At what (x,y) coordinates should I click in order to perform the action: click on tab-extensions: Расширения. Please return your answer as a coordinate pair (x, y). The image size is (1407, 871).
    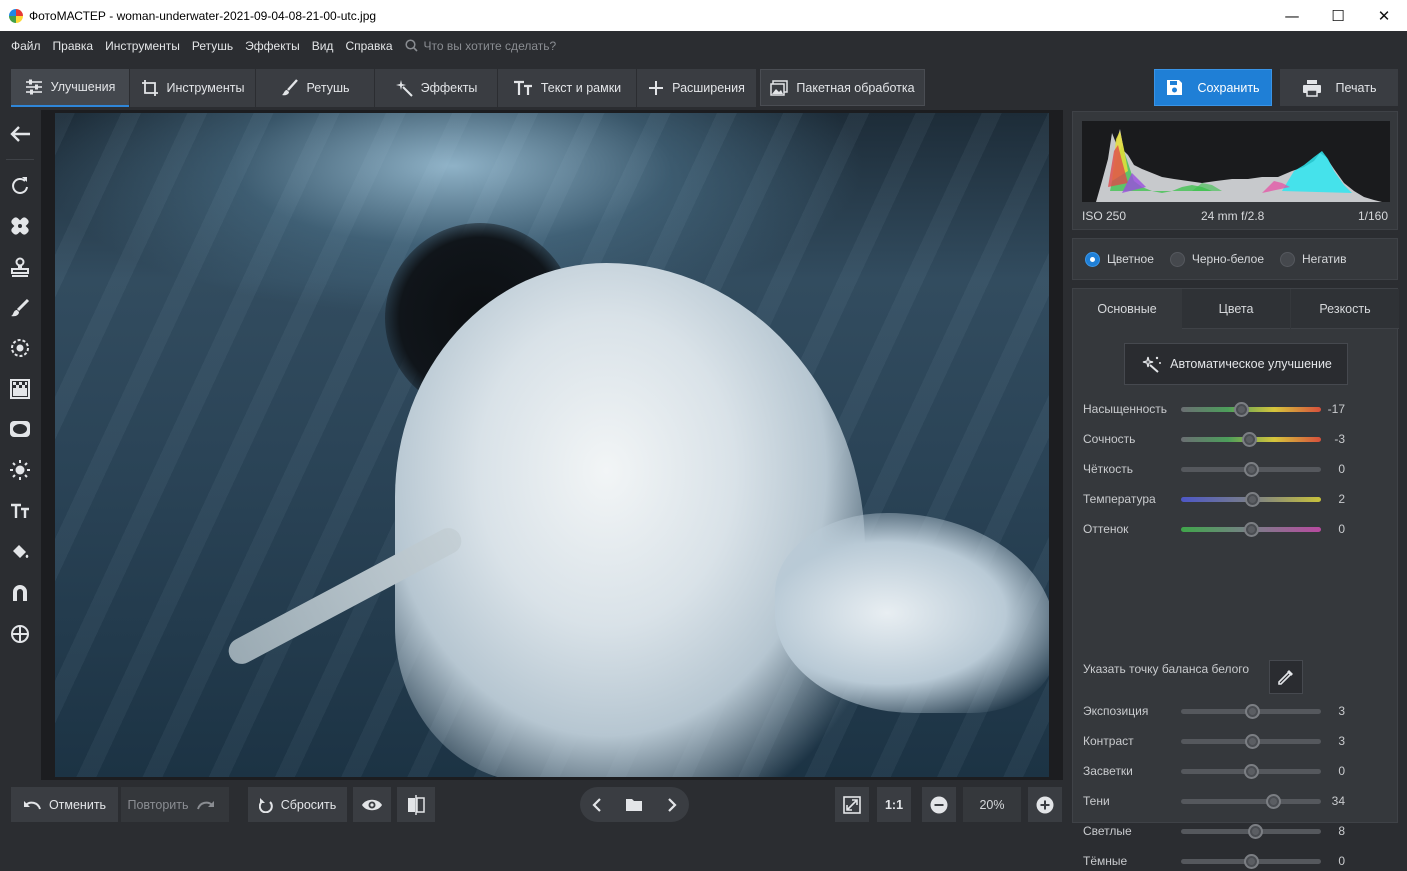
    Looking at the image, I should click on (696, 88).